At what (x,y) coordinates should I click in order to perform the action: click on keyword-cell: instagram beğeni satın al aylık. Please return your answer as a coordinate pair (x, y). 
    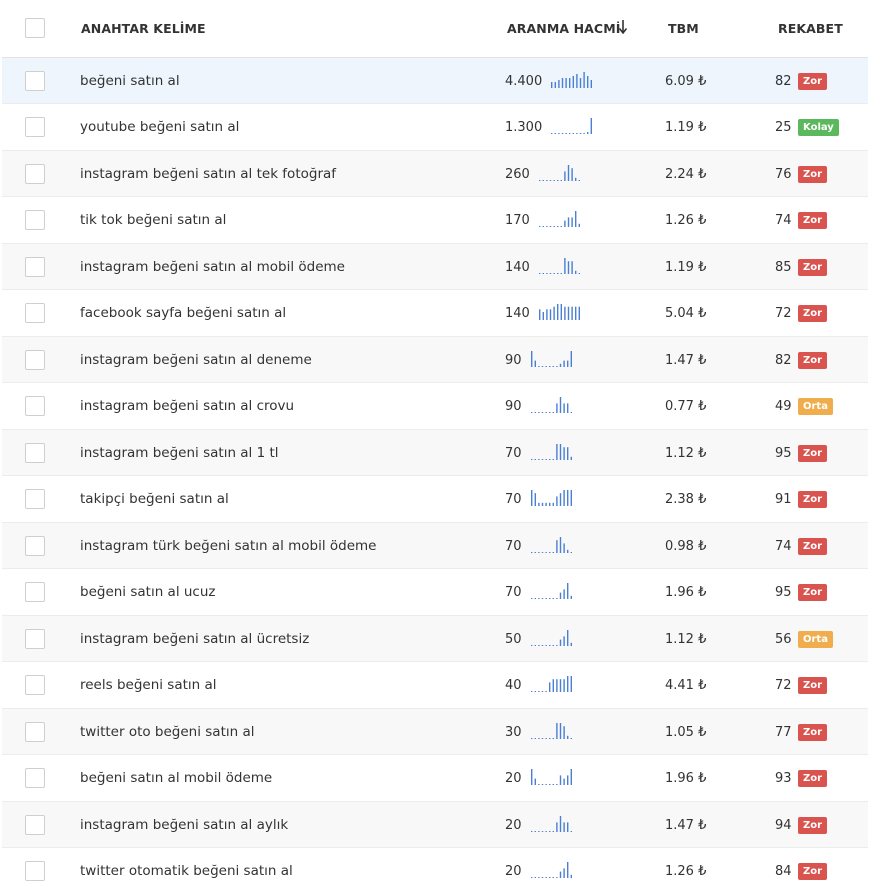
    Looking at the image, I should click on (184, 825).